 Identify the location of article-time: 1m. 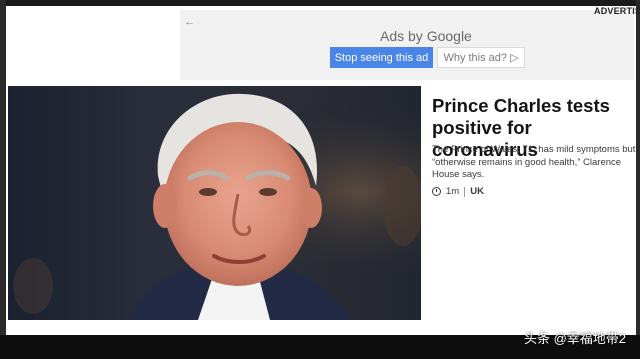
(453, 191).